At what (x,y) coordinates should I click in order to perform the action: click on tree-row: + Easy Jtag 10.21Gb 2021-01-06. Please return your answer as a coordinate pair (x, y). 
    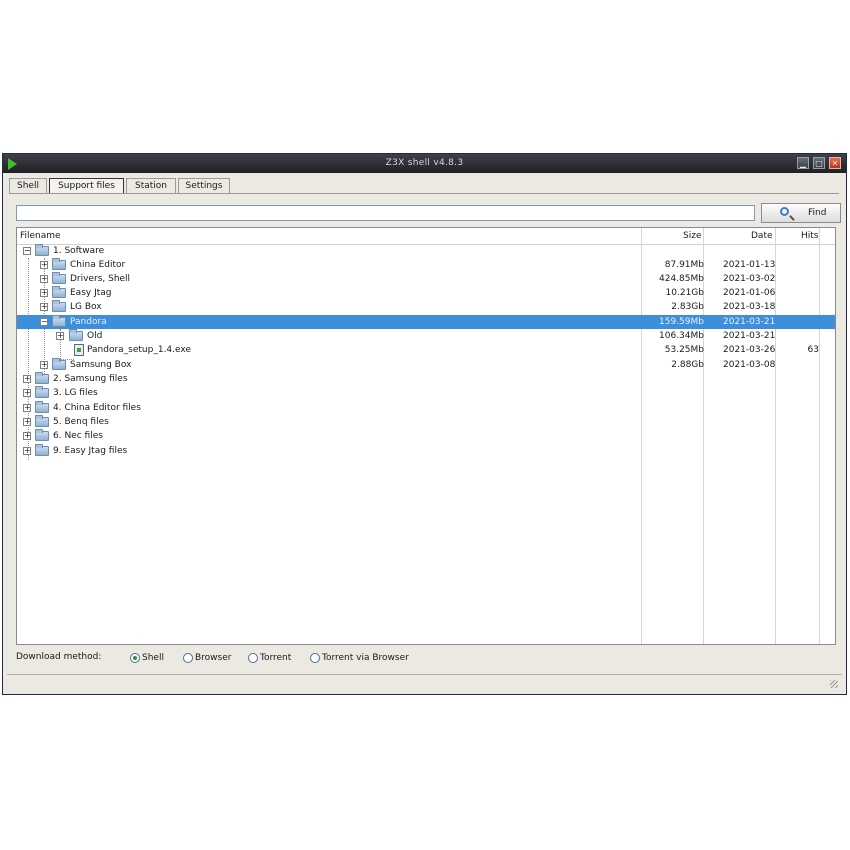
    Looking at the image, I should click on (426, 293).